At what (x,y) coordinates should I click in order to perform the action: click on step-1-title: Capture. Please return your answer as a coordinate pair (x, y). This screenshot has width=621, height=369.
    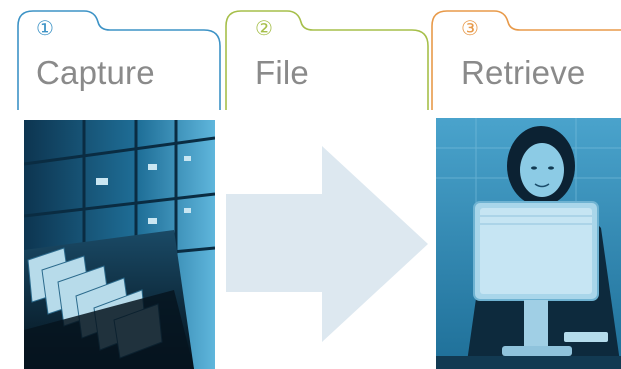
    Looking at the image, I should click on (95, 72).